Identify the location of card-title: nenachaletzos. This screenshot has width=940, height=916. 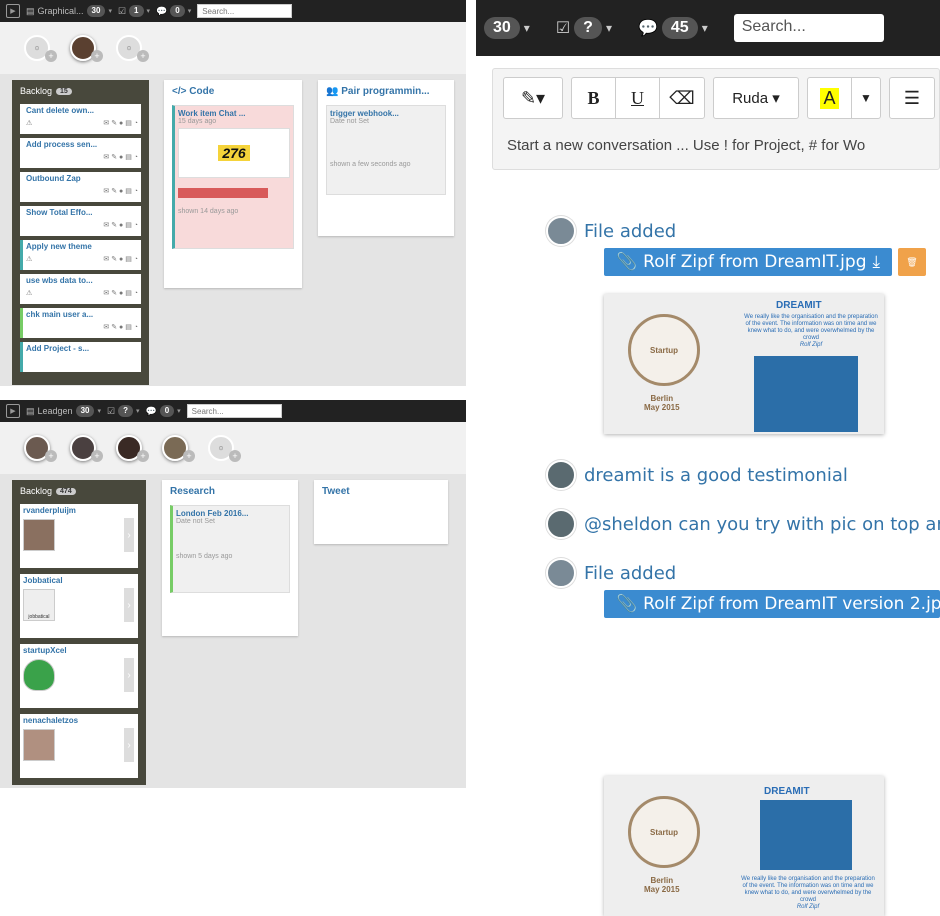
(79, 720).